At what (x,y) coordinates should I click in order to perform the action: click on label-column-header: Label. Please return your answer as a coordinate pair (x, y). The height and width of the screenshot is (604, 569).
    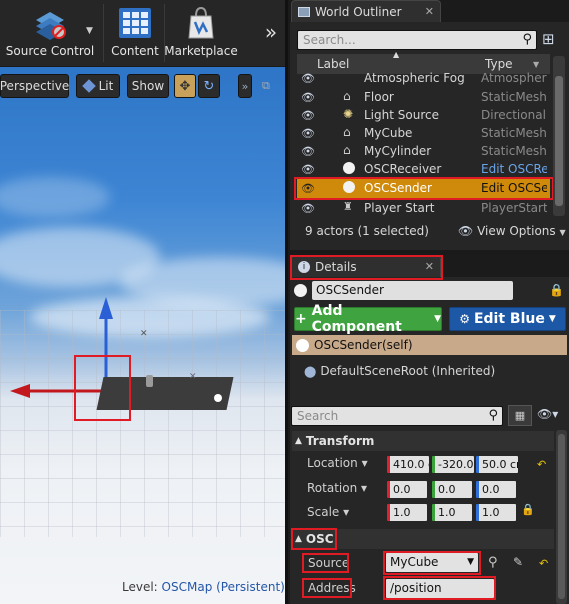
    Looking at the image, I should click on (333, 64).